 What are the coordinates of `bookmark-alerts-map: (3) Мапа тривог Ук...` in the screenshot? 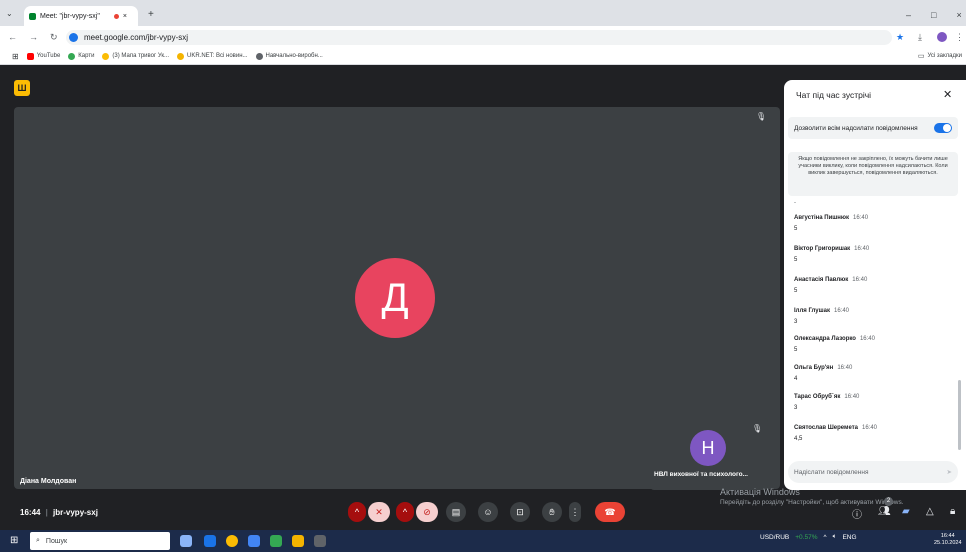 It's located at (135, 56).